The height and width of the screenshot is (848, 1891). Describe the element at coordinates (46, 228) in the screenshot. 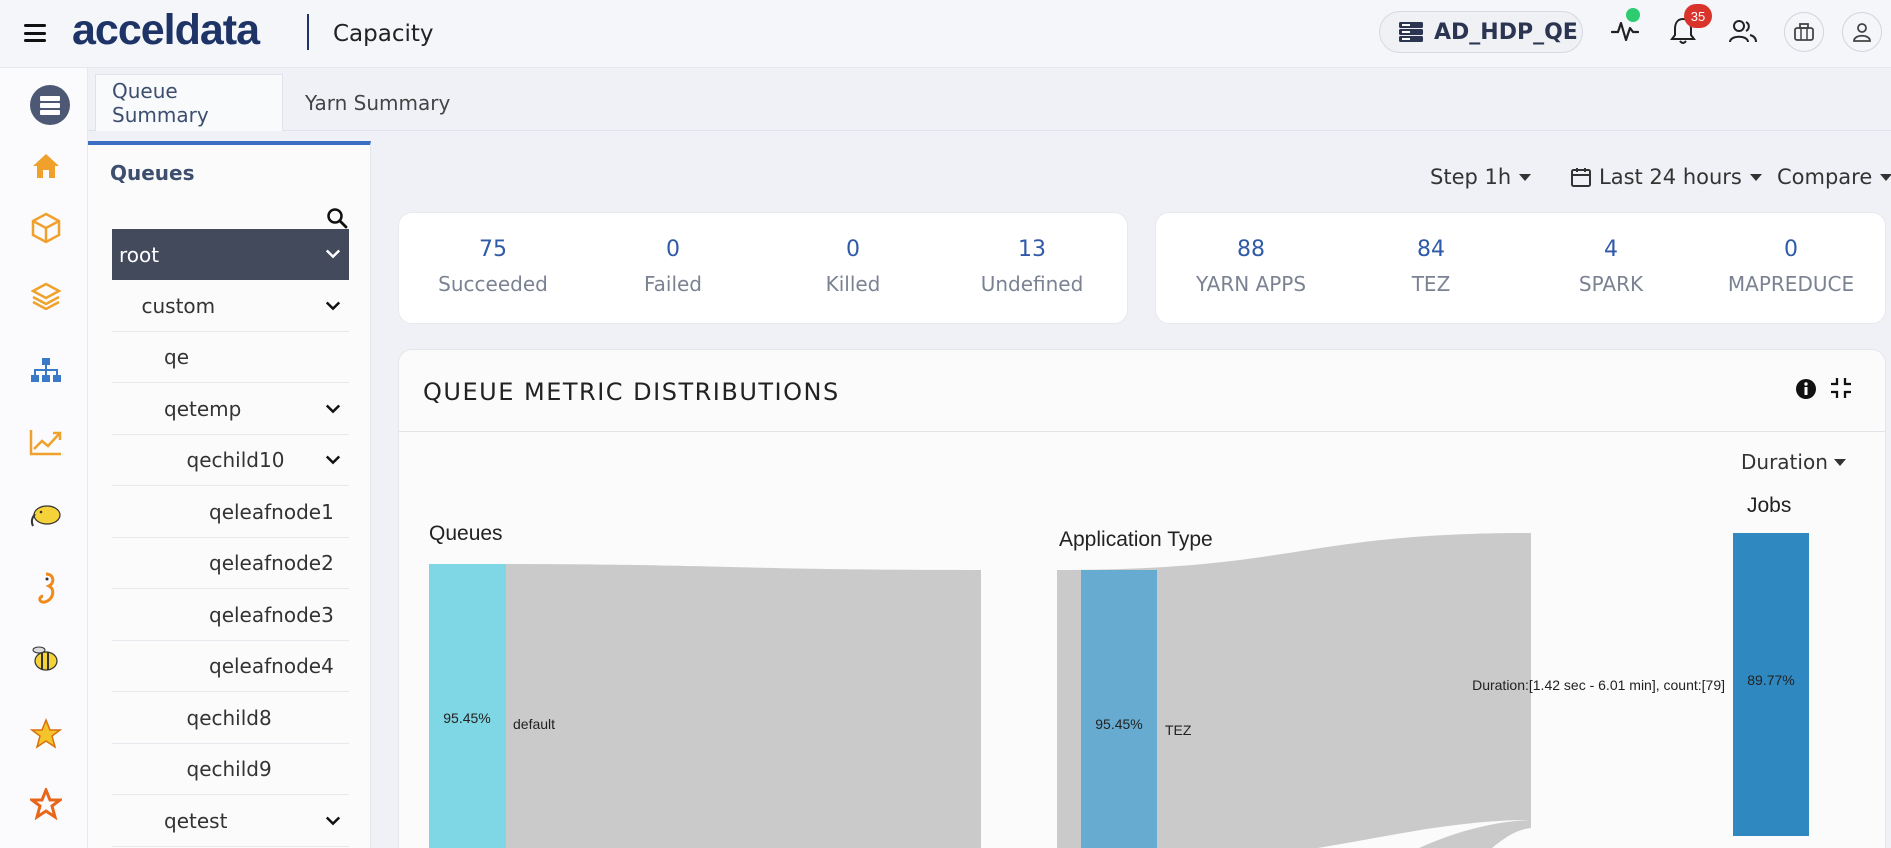

I see `rail-cube` at that location.